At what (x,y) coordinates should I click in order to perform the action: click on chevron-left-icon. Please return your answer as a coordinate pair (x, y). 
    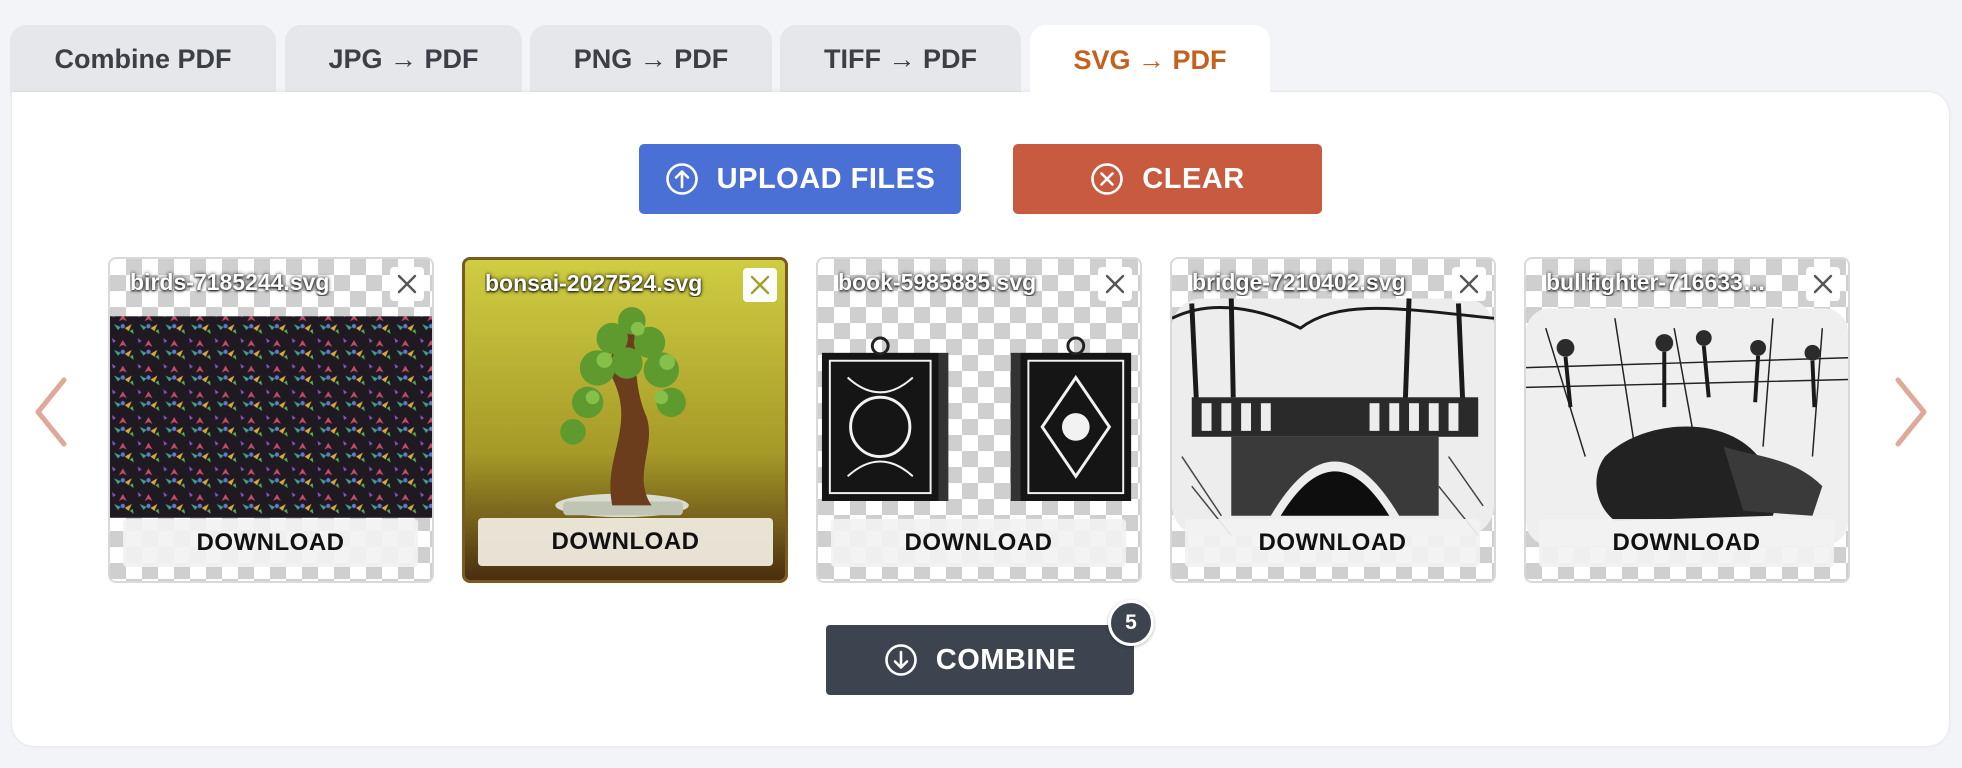
    Looking at the image, I should click on (50, 412).